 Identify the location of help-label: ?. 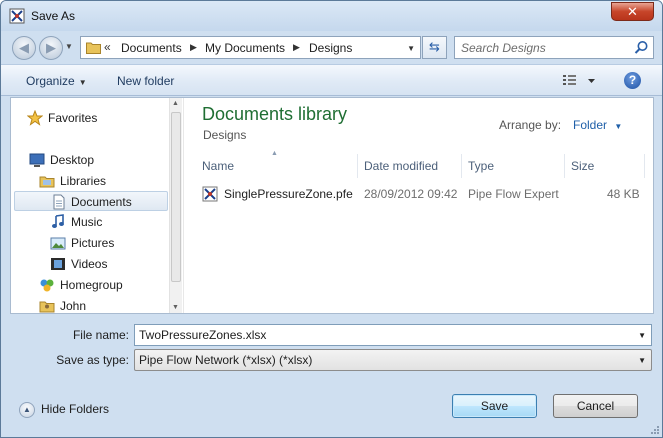
(632, 80).